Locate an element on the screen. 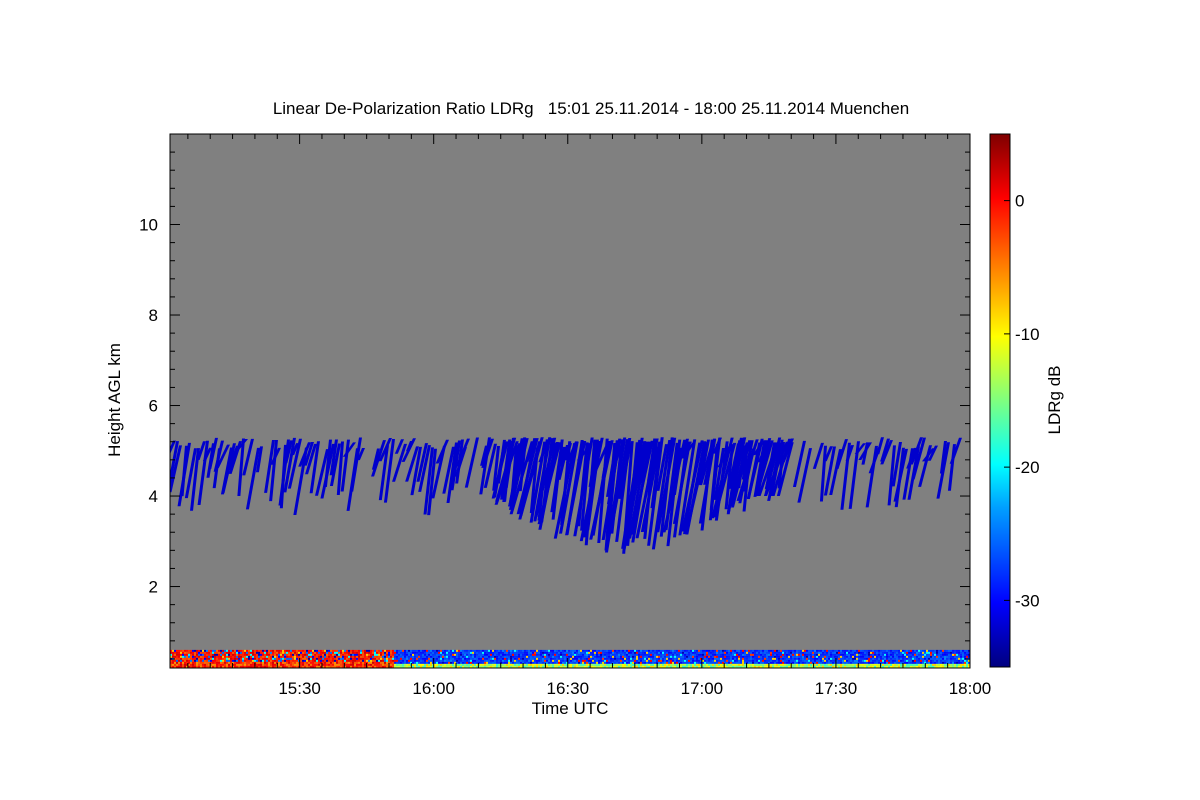 This screenshot has width=1200, height=800. x-tick-label: 17:30 is located at coordinates (836, 688).